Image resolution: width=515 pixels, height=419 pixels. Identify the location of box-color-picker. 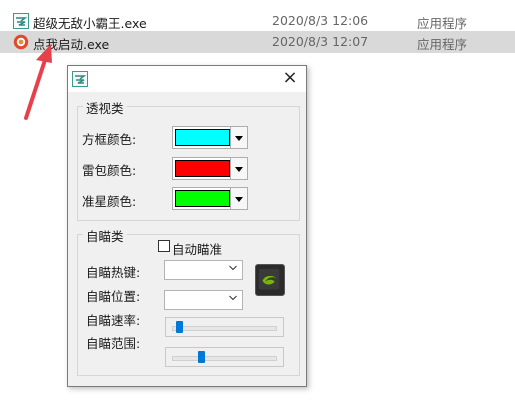
(210, 137).